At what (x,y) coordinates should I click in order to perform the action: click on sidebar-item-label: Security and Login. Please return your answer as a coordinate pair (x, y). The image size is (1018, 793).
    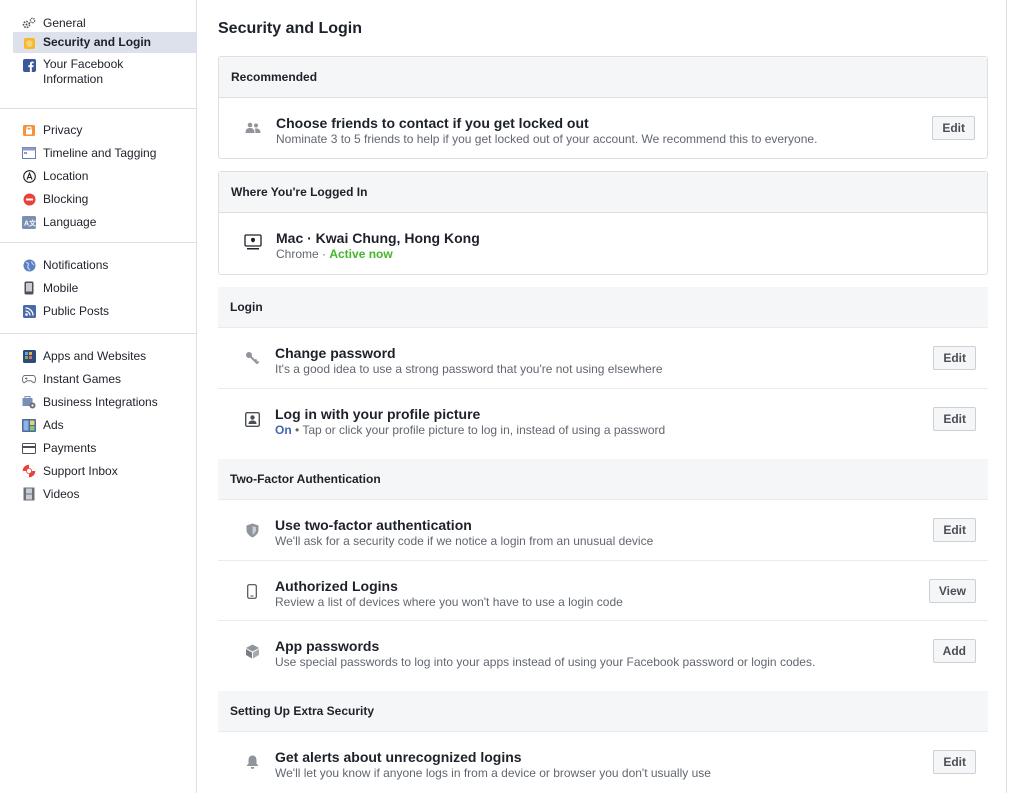
    Looking at the image, I should click on (97, 42).